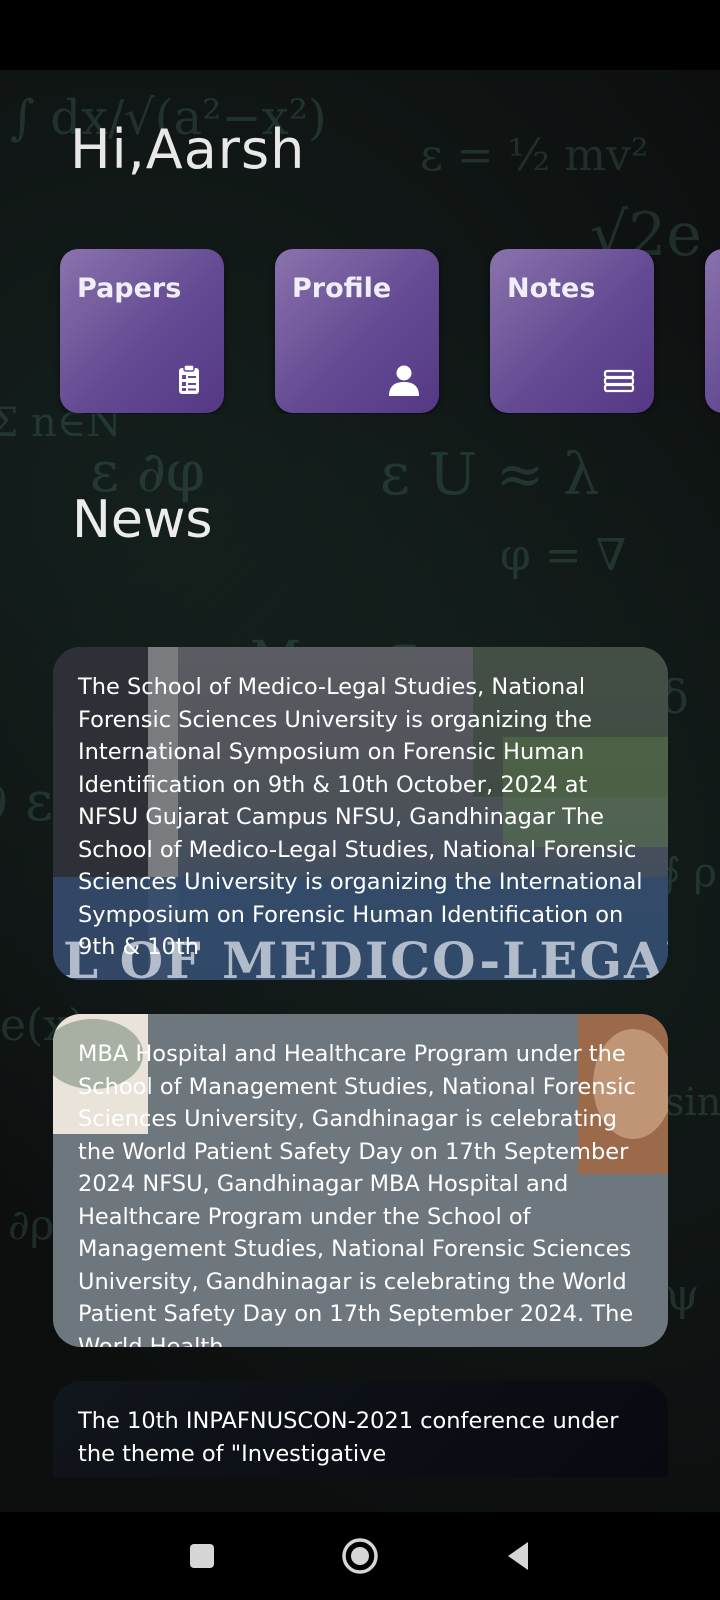 The image size is (720, 1600). I want to click on profile-card: Profile, so click(357, 331).